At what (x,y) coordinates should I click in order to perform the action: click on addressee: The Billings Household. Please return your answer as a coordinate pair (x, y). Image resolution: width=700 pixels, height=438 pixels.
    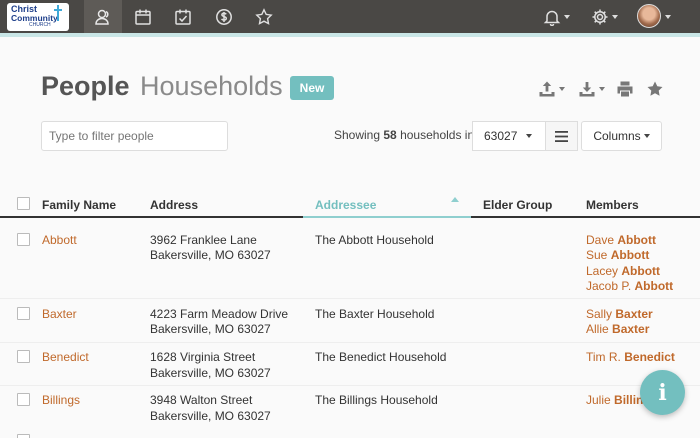
    Looking at the image, I should click on (376, 400).